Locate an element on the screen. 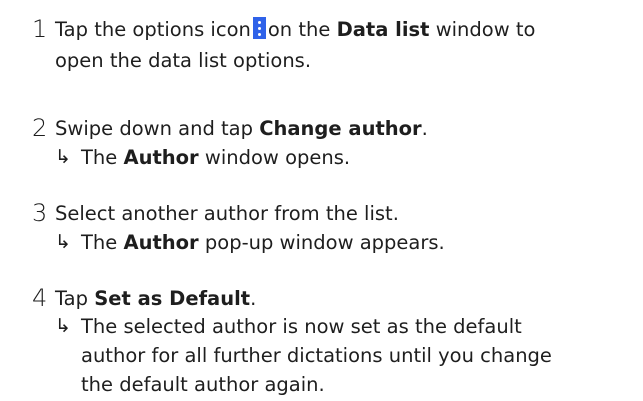 Image resolution: width=643 pixels, height=401 pixels. result-line: the default author again. is located at coordinates (203, 384).